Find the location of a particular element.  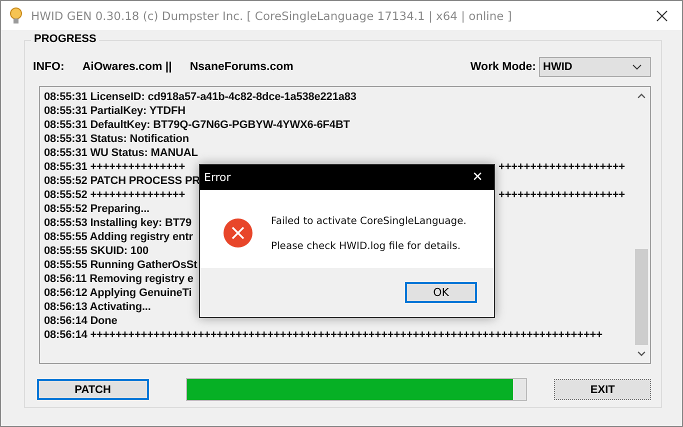

info-label: INFO: is located at coordinates (48, 67).